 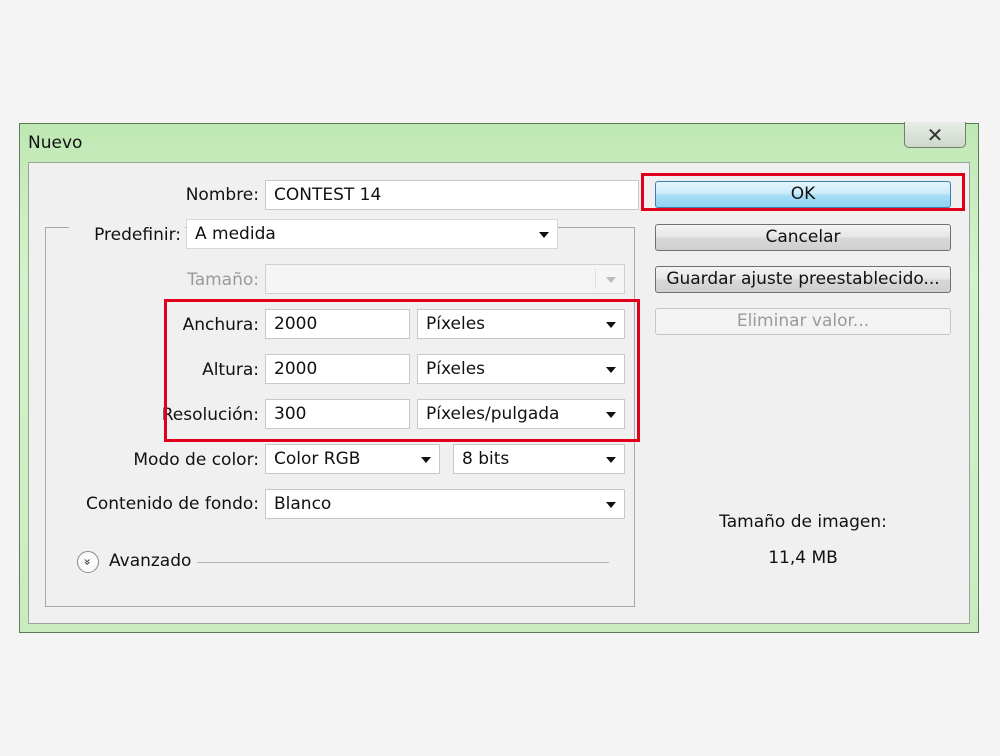 I want to click on title-bar: Nuevo ✕, so click(x=499, y=142).